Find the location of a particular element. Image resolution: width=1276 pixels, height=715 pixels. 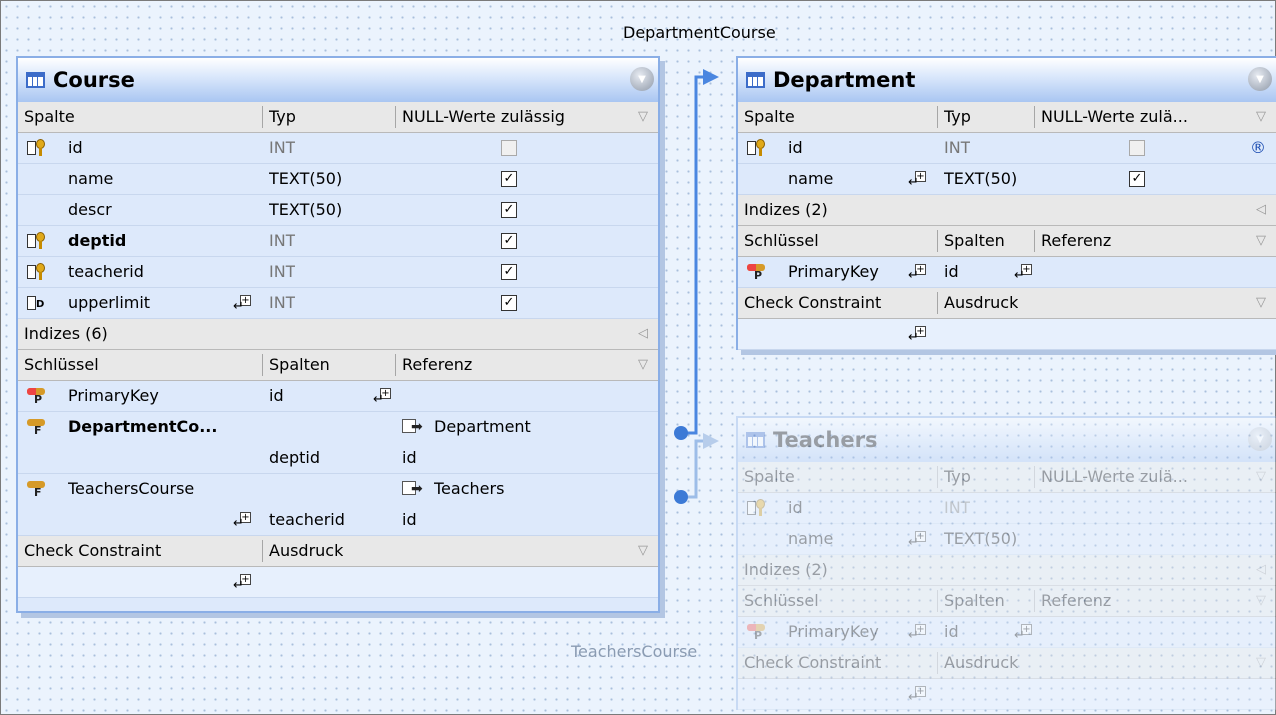

key-name: TeachersCourse is located at coordinates (131, 489).